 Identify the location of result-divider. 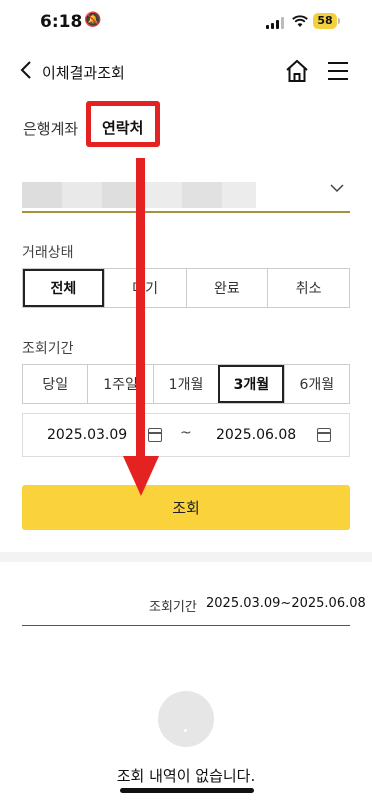
(186, 625).